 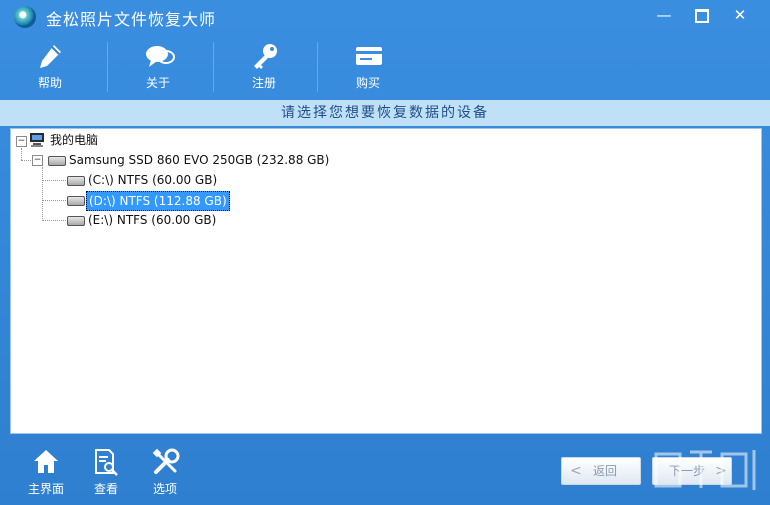 I want to click on section-header: 请选择您想要恢复数据的设备, so click(x=385, y=113).